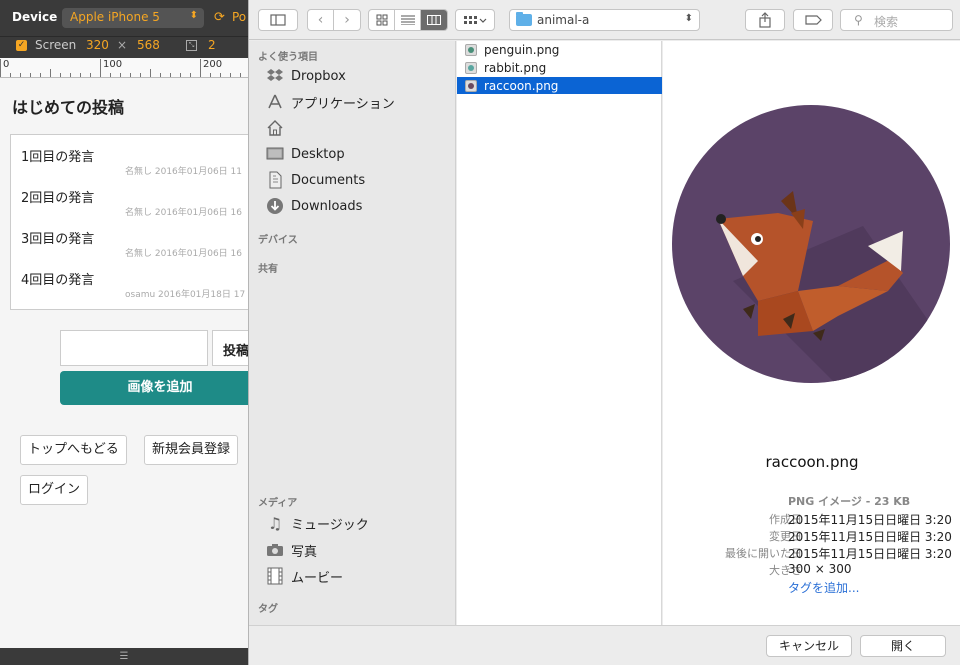 The width and height of the screenshot is (960, 665). Describe the element at coordinates (278, 240) in the screenshot. I see `devices-heading: デバイス` at that location.